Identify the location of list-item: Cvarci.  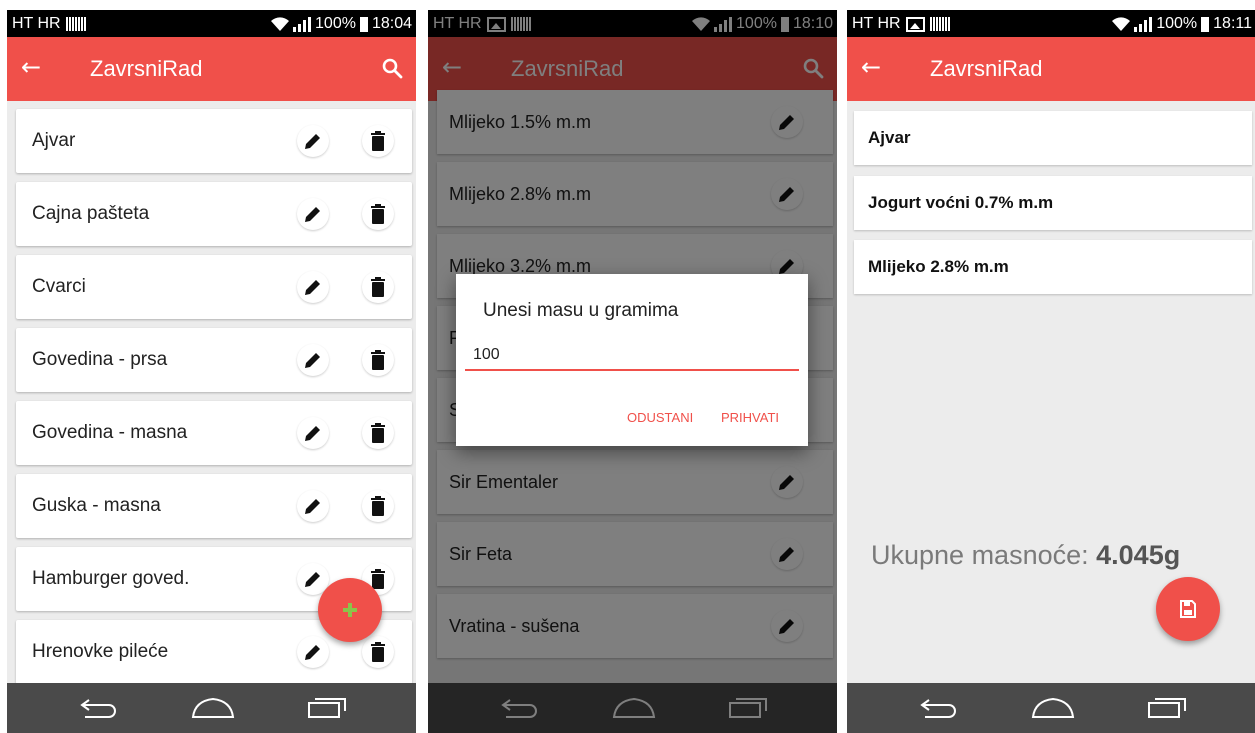
(214, 287).